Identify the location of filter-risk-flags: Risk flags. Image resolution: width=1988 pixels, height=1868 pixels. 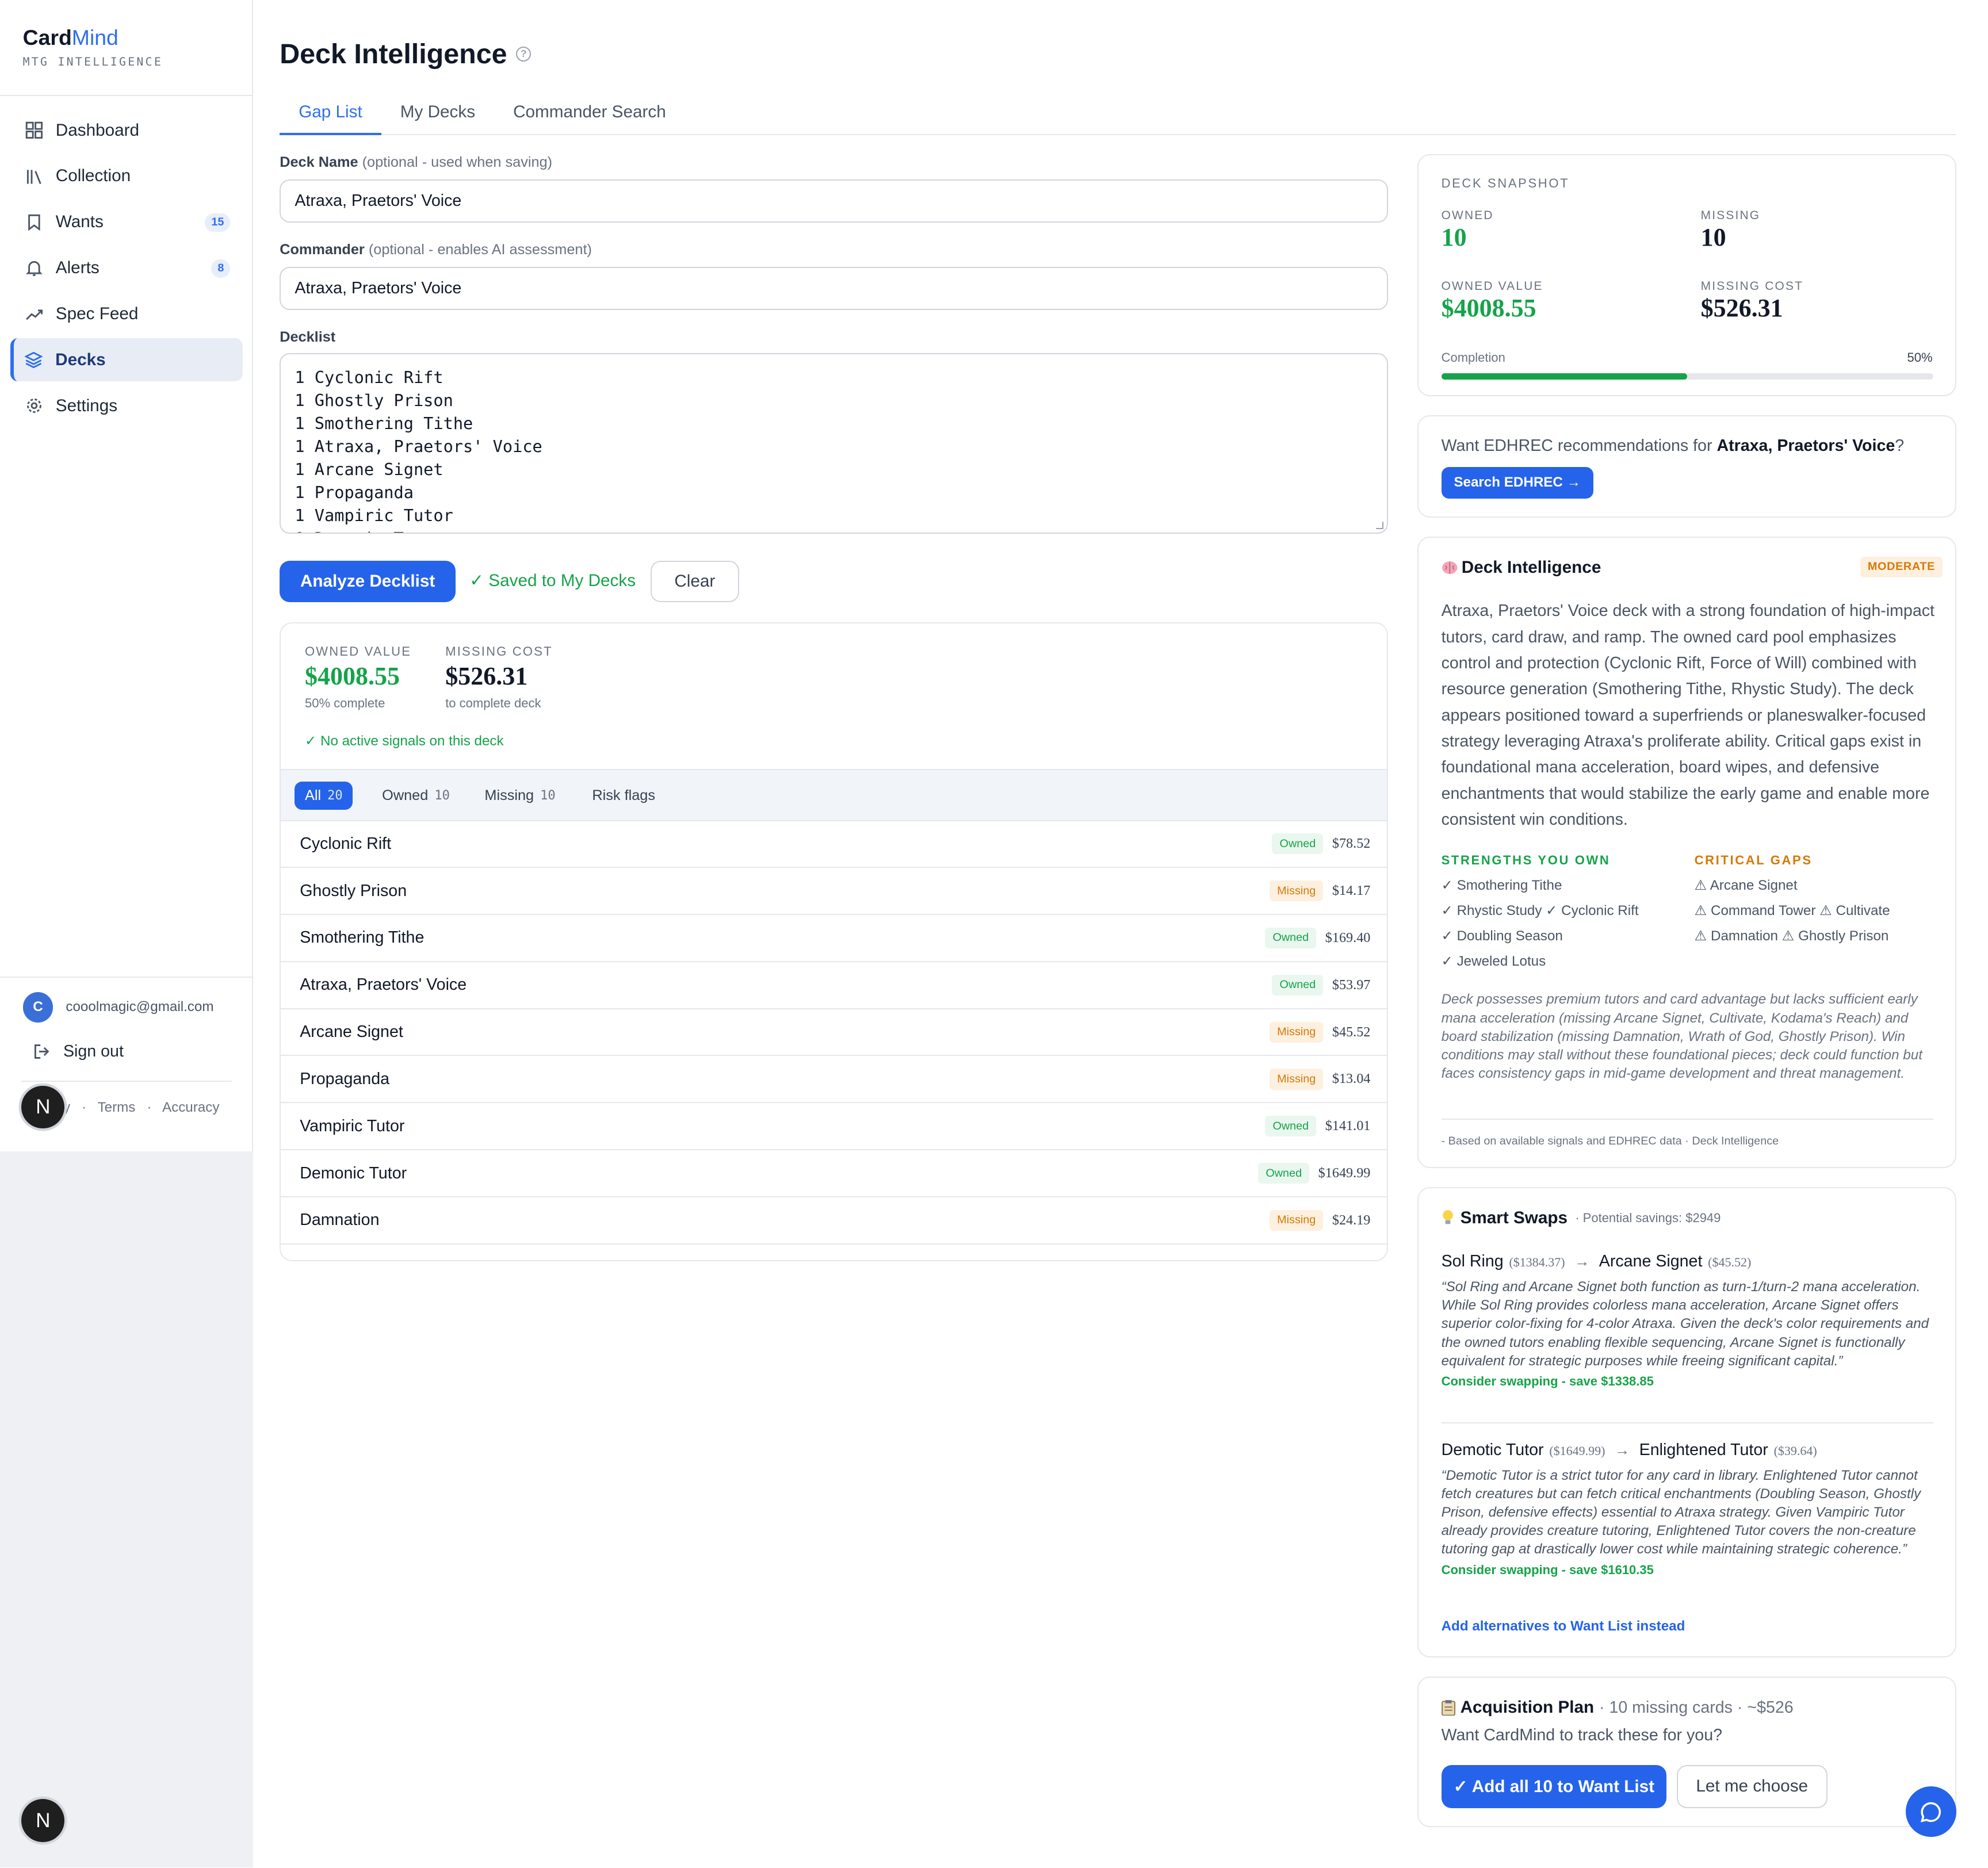
(624, 796).